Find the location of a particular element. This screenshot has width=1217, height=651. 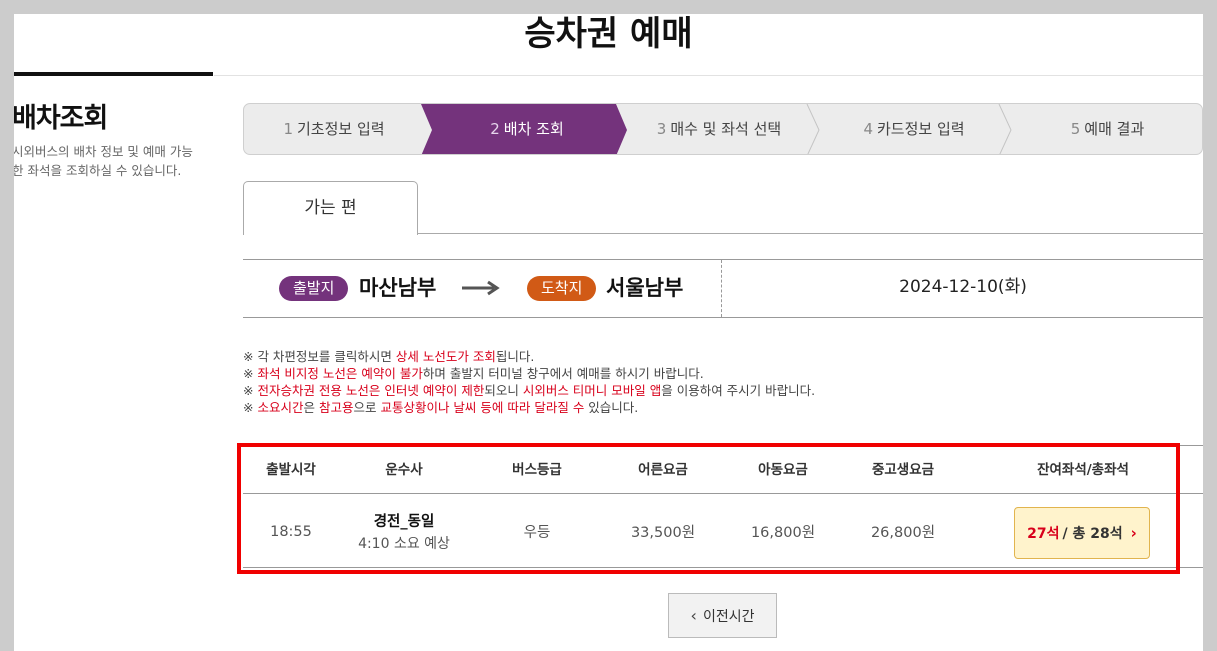

header-adult-fare: 어른요금 is located at coordinates (663, 470).